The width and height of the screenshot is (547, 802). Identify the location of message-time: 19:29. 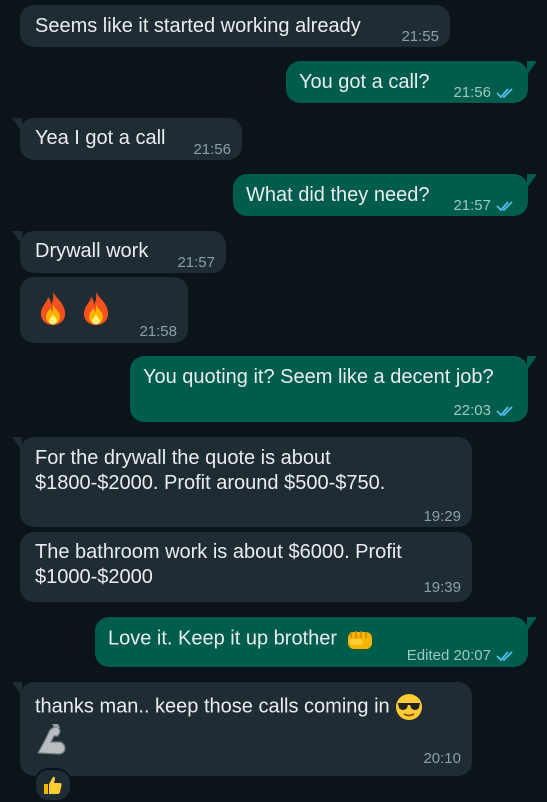
(442, 516).